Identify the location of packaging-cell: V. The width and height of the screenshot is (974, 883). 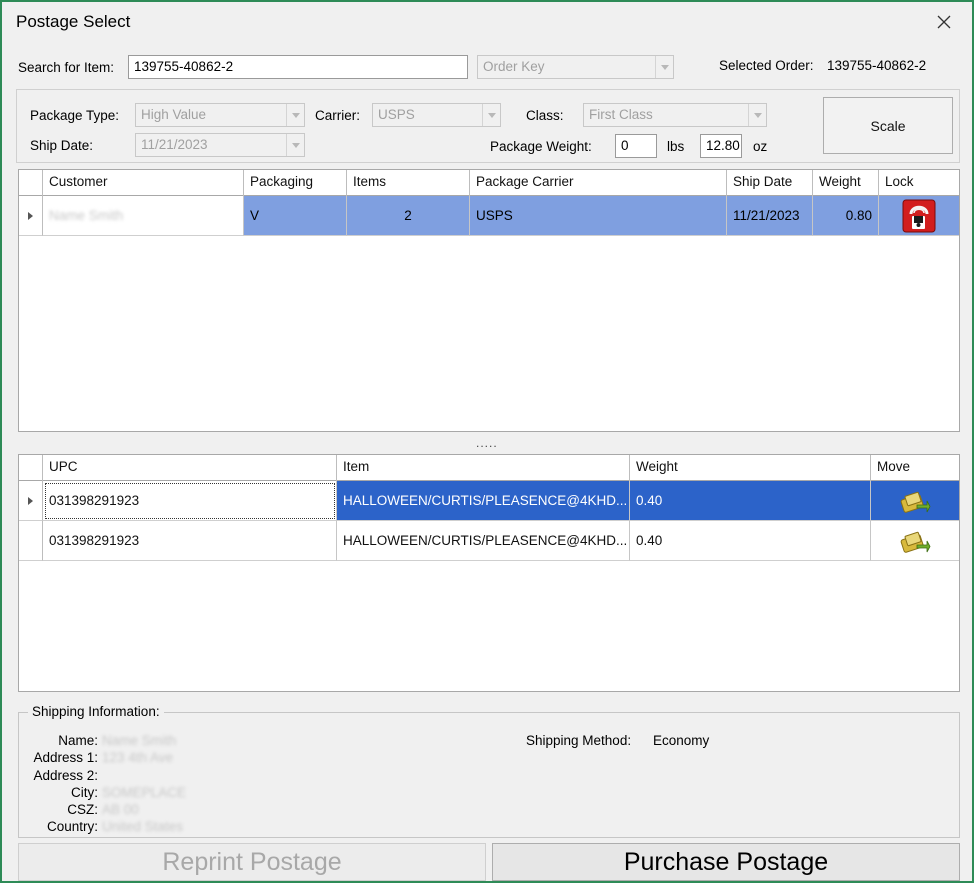
(295, 216).